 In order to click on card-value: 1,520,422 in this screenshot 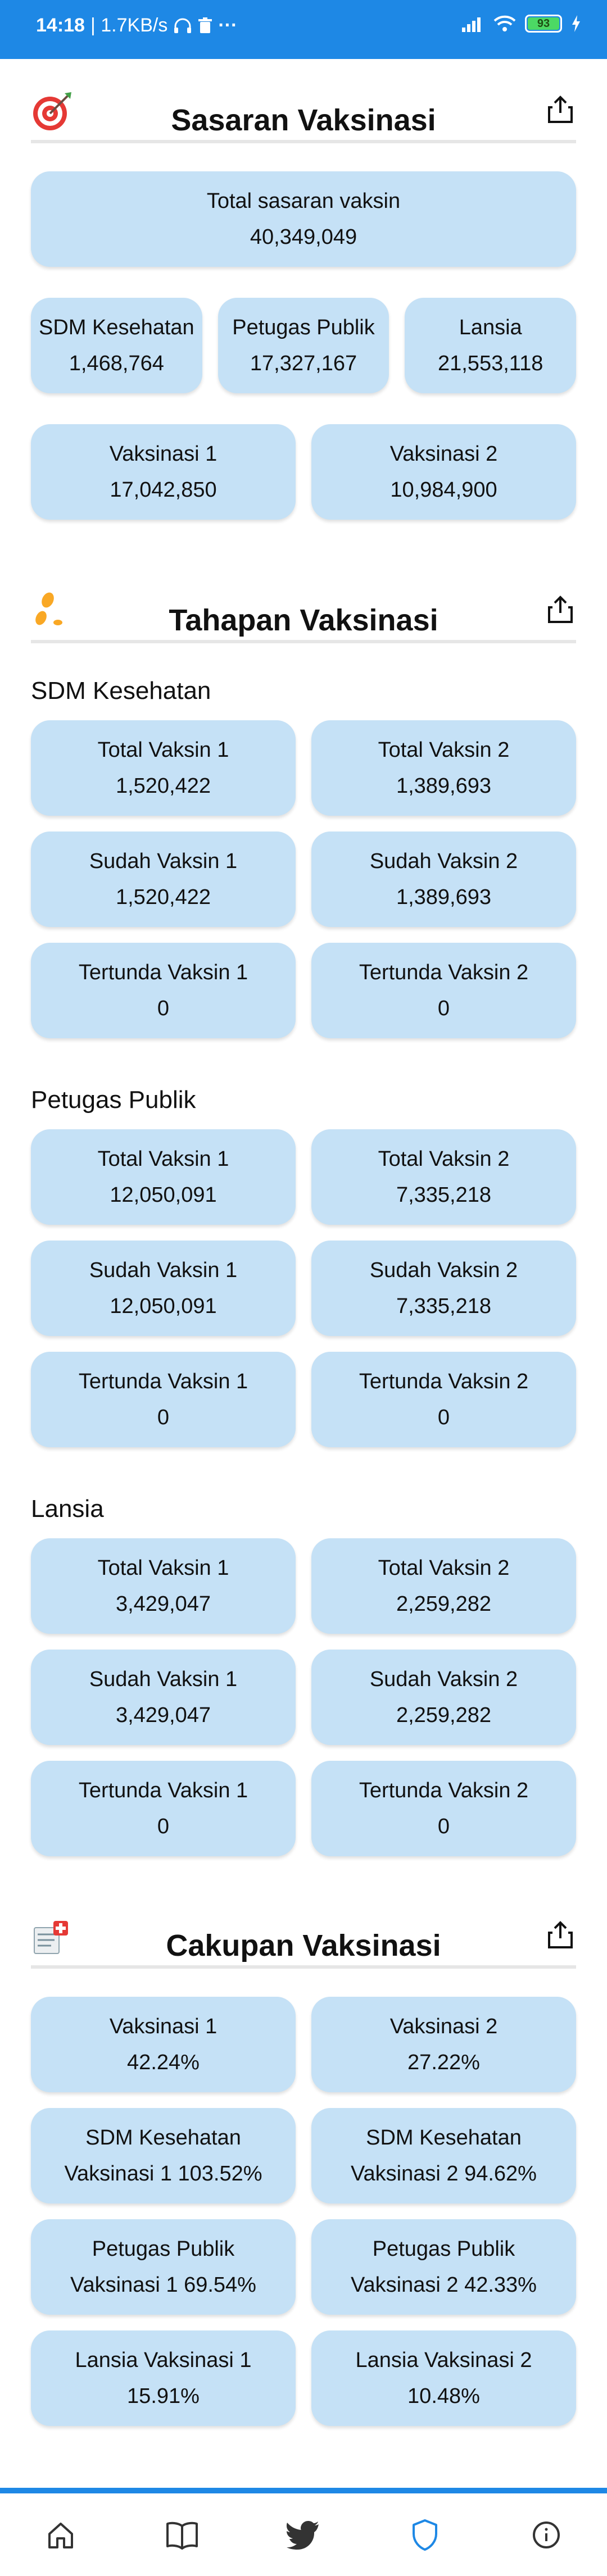, I will do `click(163, 897)`.